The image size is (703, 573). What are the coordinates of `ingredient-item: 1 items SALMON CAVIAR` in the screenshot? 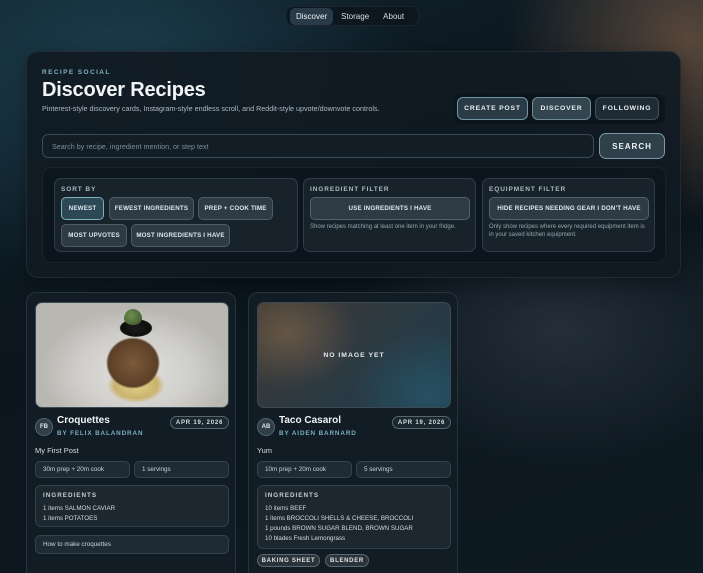 It's located at (79, 508).